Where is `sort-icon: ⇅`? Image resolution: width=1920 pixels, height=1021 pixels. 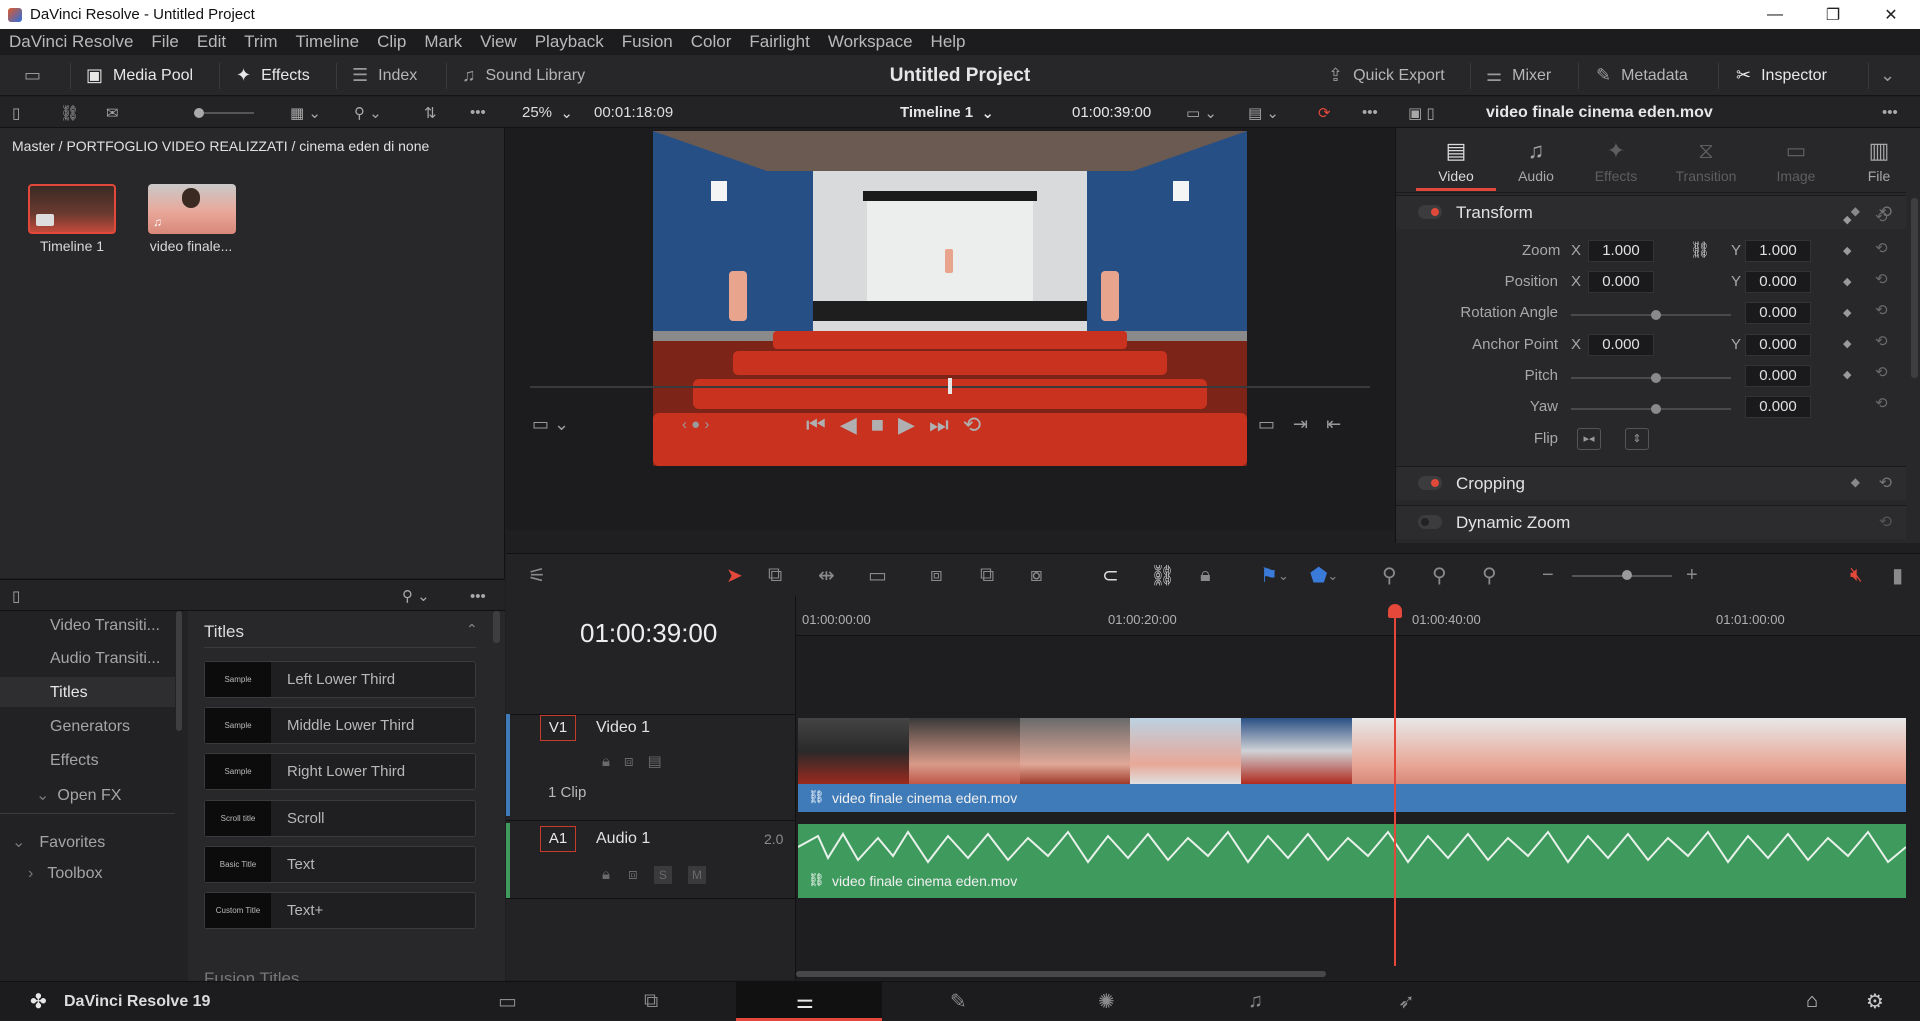
sort-icon: ⇅ is located at coordinates (430, 112).